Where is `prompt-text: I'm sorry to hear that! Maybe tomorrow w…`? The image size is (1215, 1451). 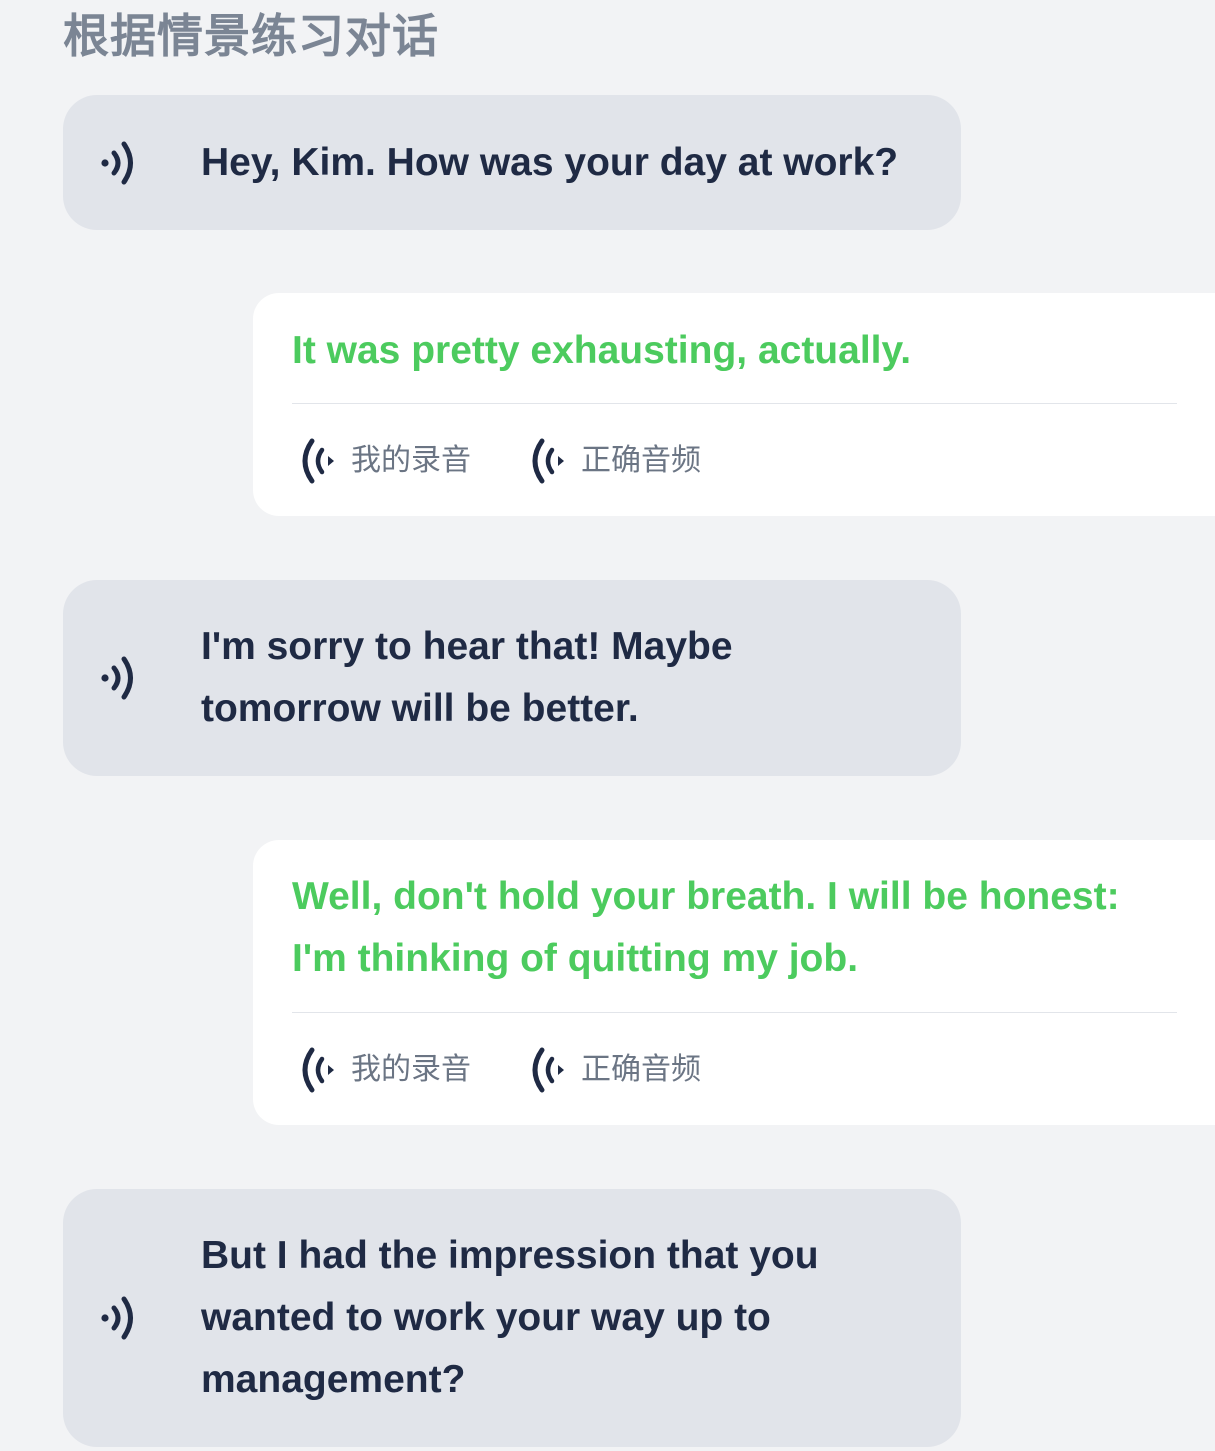
prompt-text: I'm sorry to hear that! Maybe tomorrow w… is located at coordinates (467, 677).